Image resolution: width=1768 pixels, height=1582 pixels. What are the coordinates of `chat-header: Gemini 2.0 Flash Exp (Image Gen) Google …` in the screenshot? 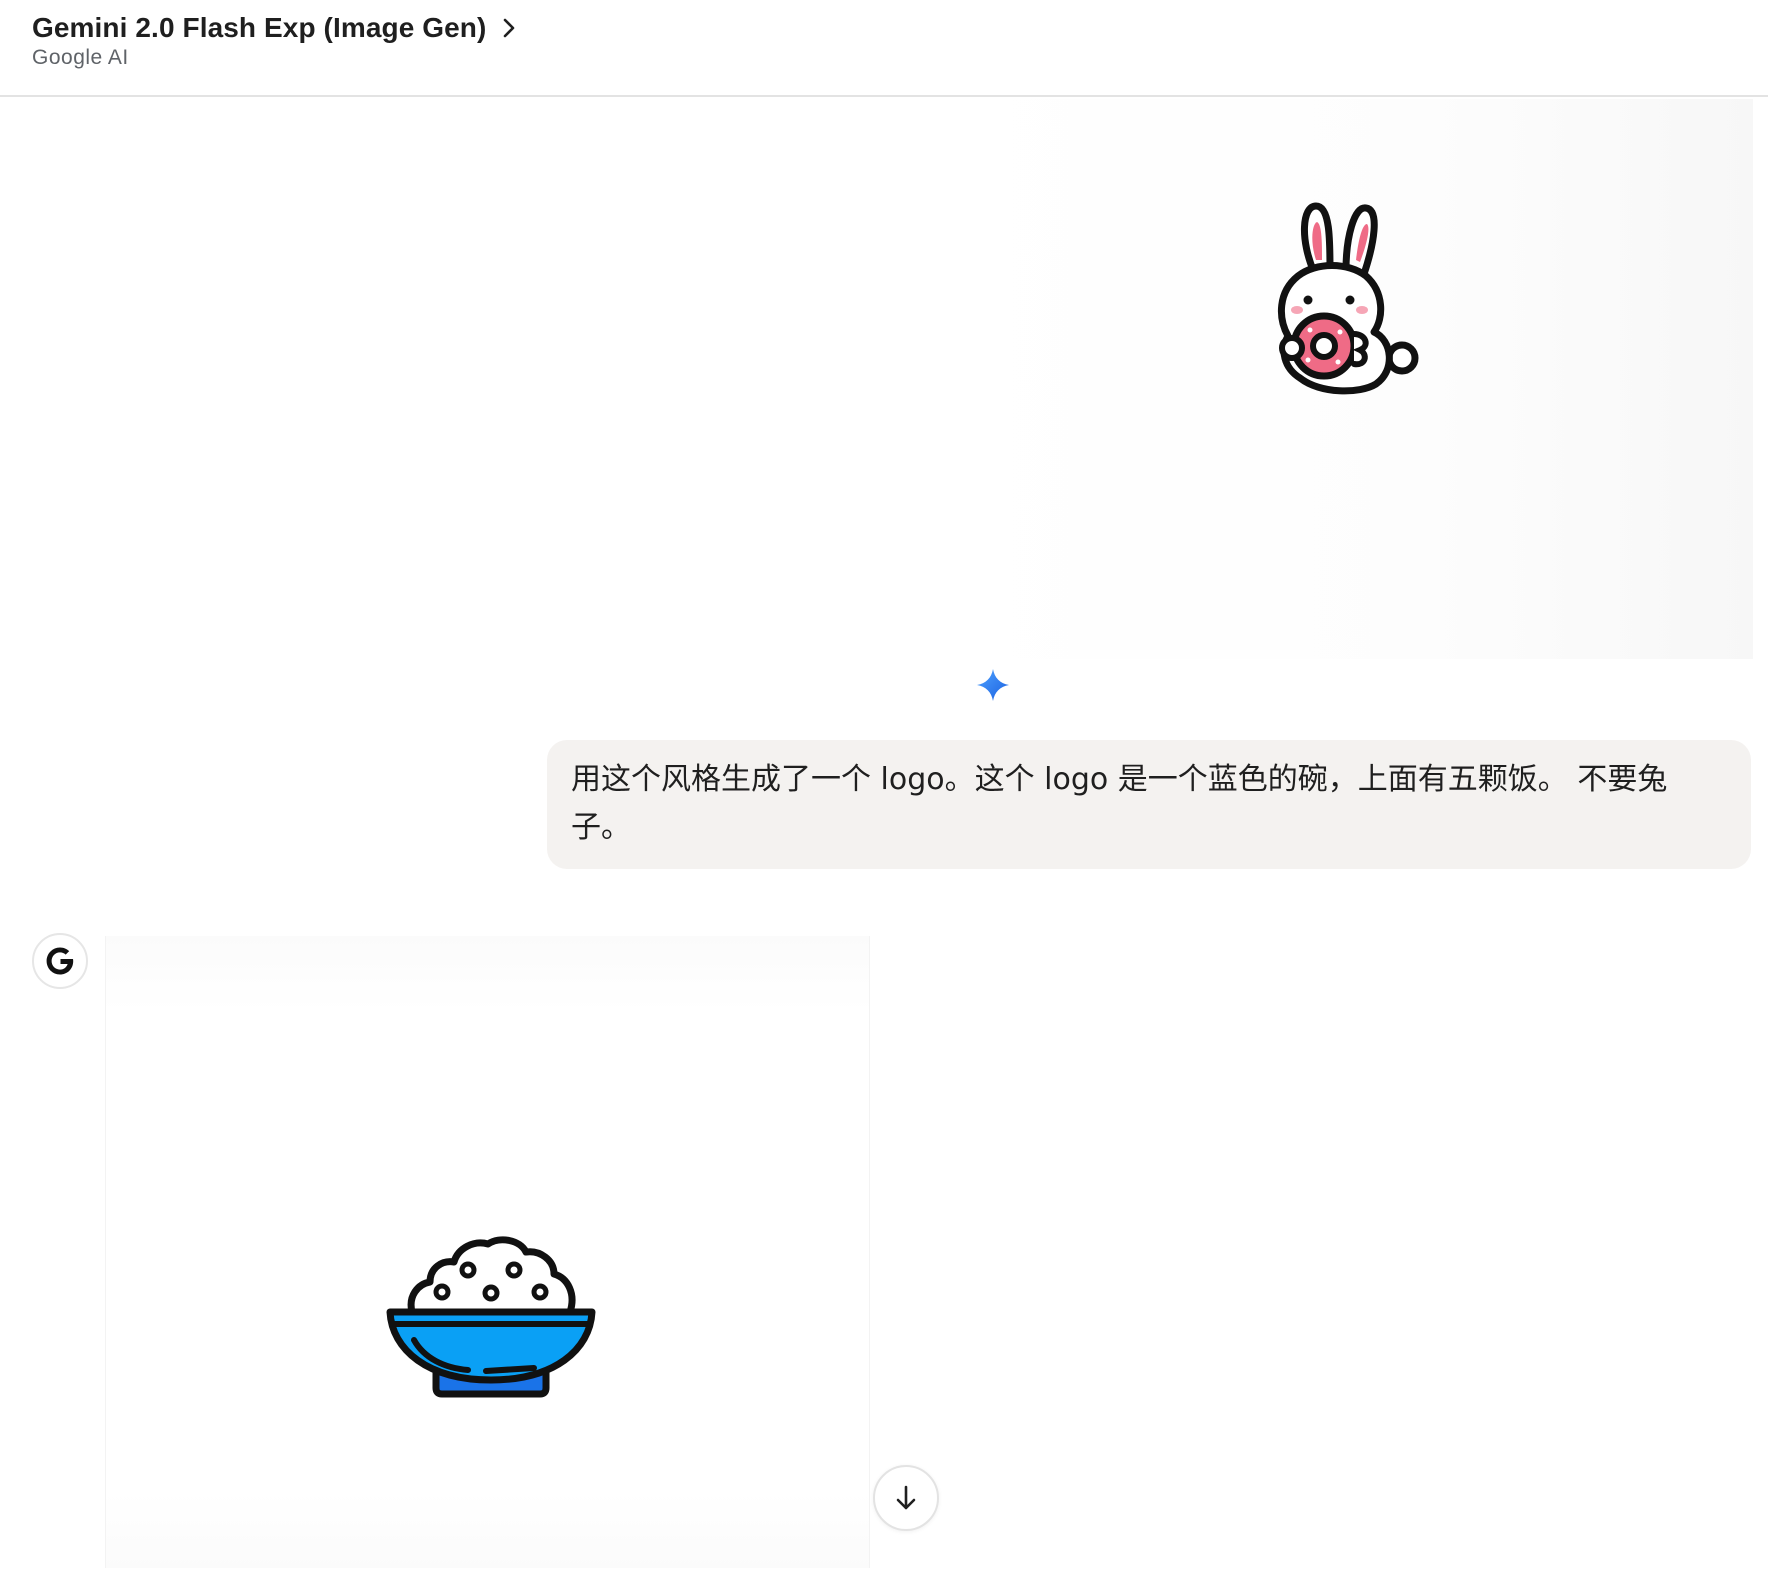 It's located at (884, 48).